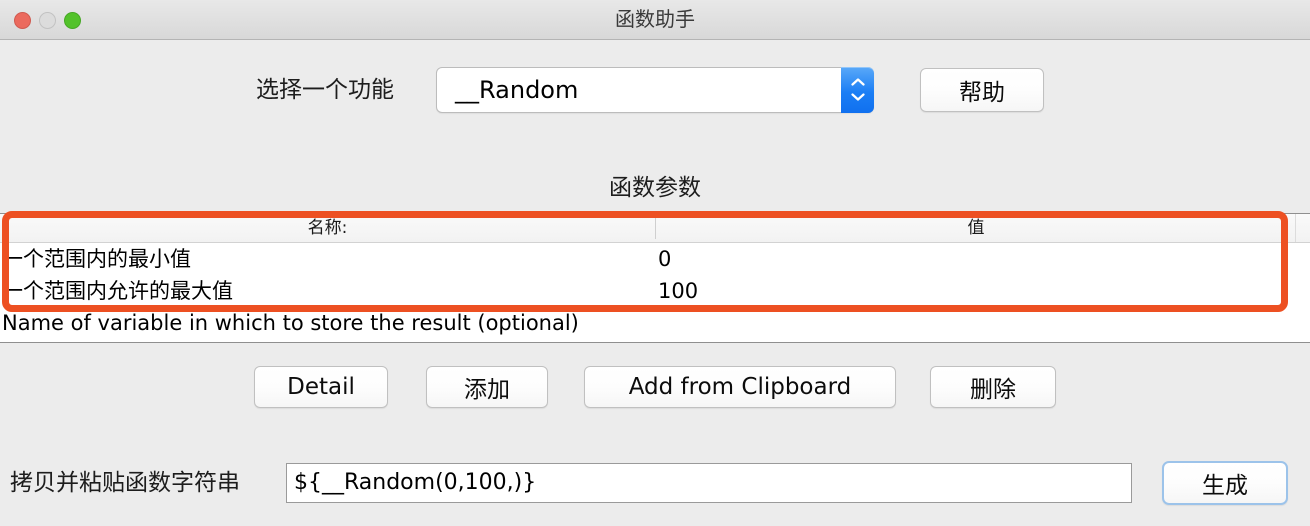 This screenshot has height=526, width=1310. What do you see at coordinates (415, 482) in the screenshot?
I see `function-string-value: ${__Random(0,100,)}` at bounding box center [415, 482].